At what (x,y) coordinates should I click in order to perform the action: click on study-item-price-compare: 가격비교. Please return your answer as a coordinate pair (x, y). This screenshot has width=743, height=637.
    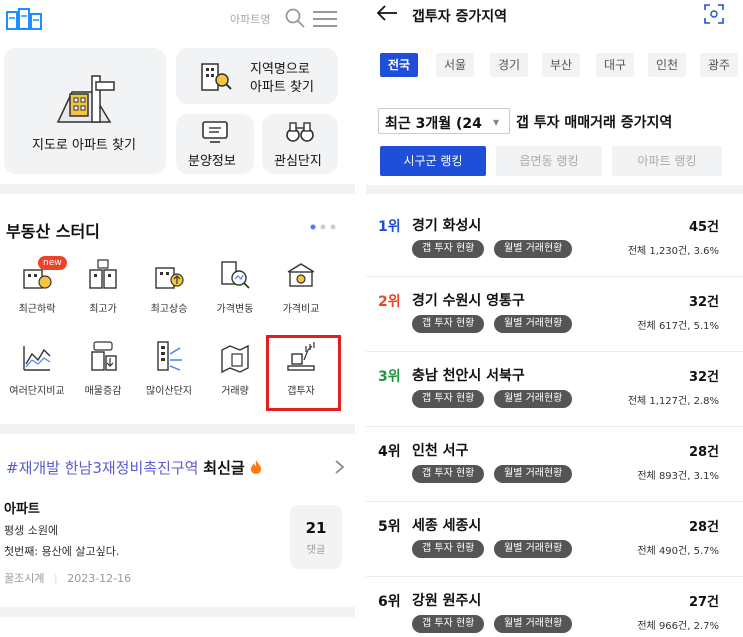
    Looking at the image, I should click on (301, 293).